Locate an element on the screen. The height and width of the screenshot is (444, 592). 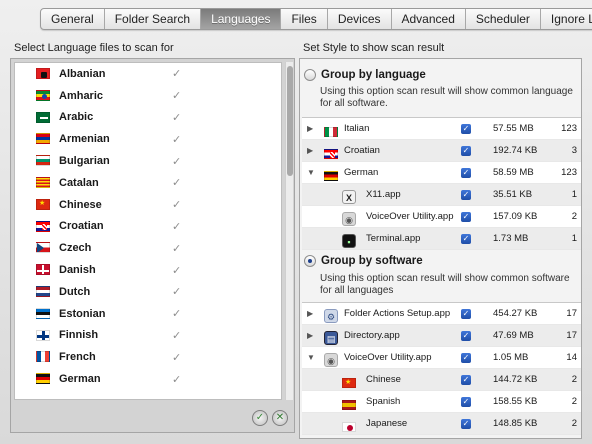
group-by-language-radio is located at coordinates (310, 75).